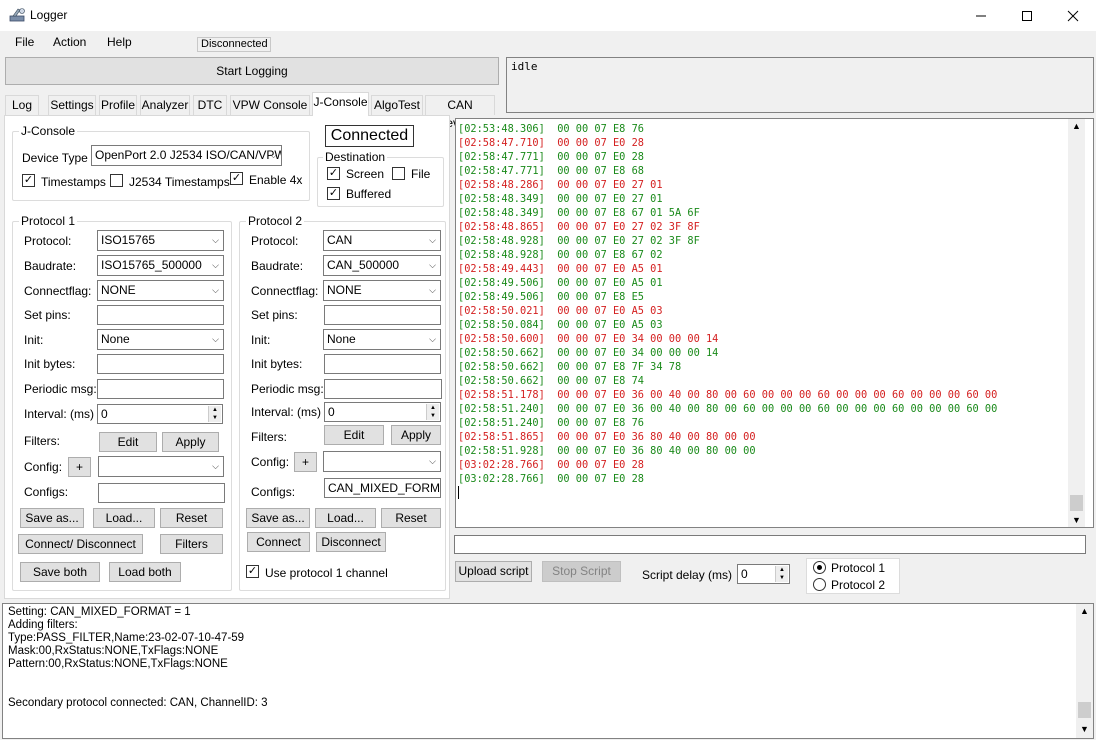 Image resolution: width=1096 pixels, height=740 pixels. What do you see at coordinates (351, 542) in the screenshot?
I see `p2-disconnect-button: Disconnect` at bounding box center [351, 542].